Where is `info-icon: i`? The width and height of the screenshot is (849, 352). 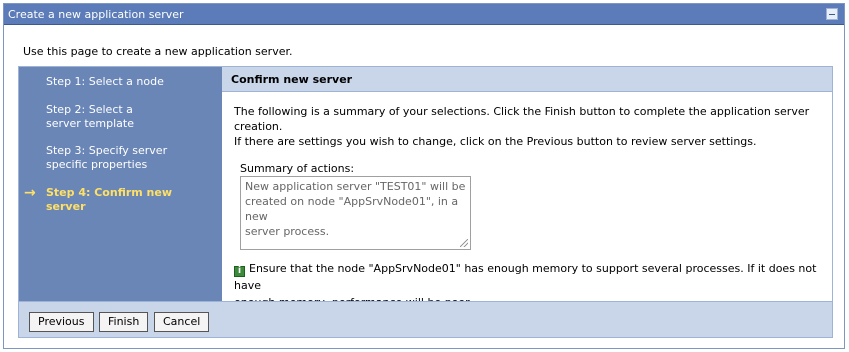 info-icon: i is located at coordinates (239, 271).